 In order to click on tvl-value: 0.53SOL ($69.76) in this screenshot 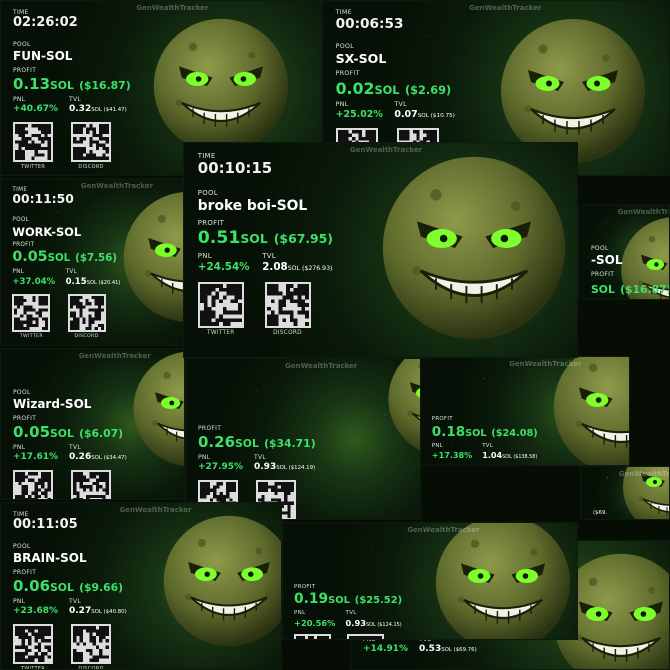, I will do `click(448, 649)`.